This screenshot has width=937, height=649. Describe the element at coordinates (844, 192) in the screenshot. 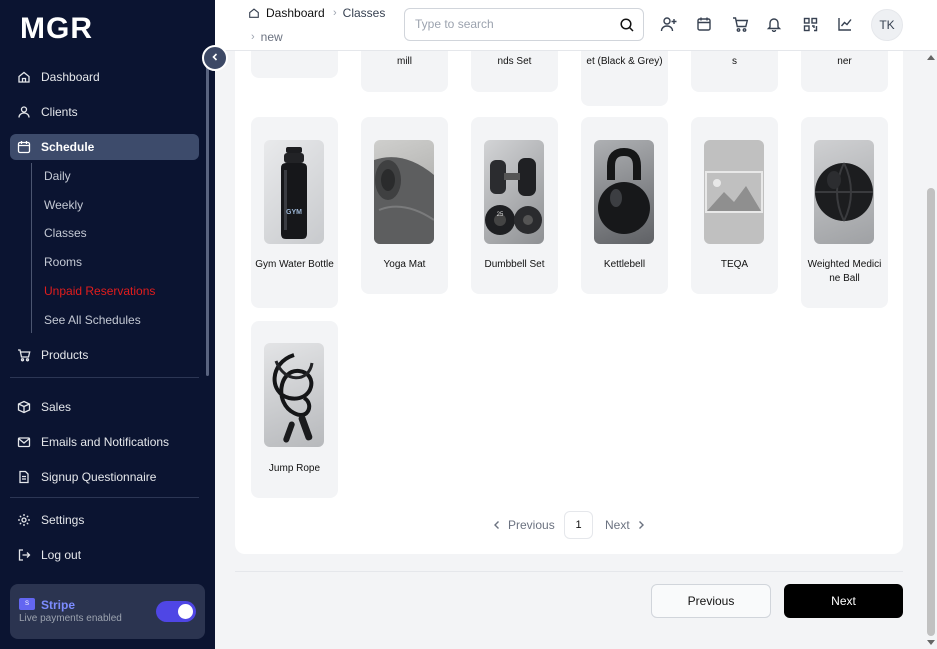

I see `medicine-ball-image` at that location.